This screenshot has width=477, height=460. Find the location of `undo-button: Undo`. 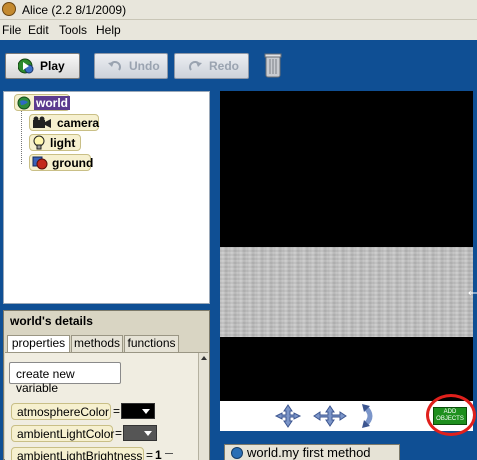

undo-button: Undo is located at coordinates (131, 66).